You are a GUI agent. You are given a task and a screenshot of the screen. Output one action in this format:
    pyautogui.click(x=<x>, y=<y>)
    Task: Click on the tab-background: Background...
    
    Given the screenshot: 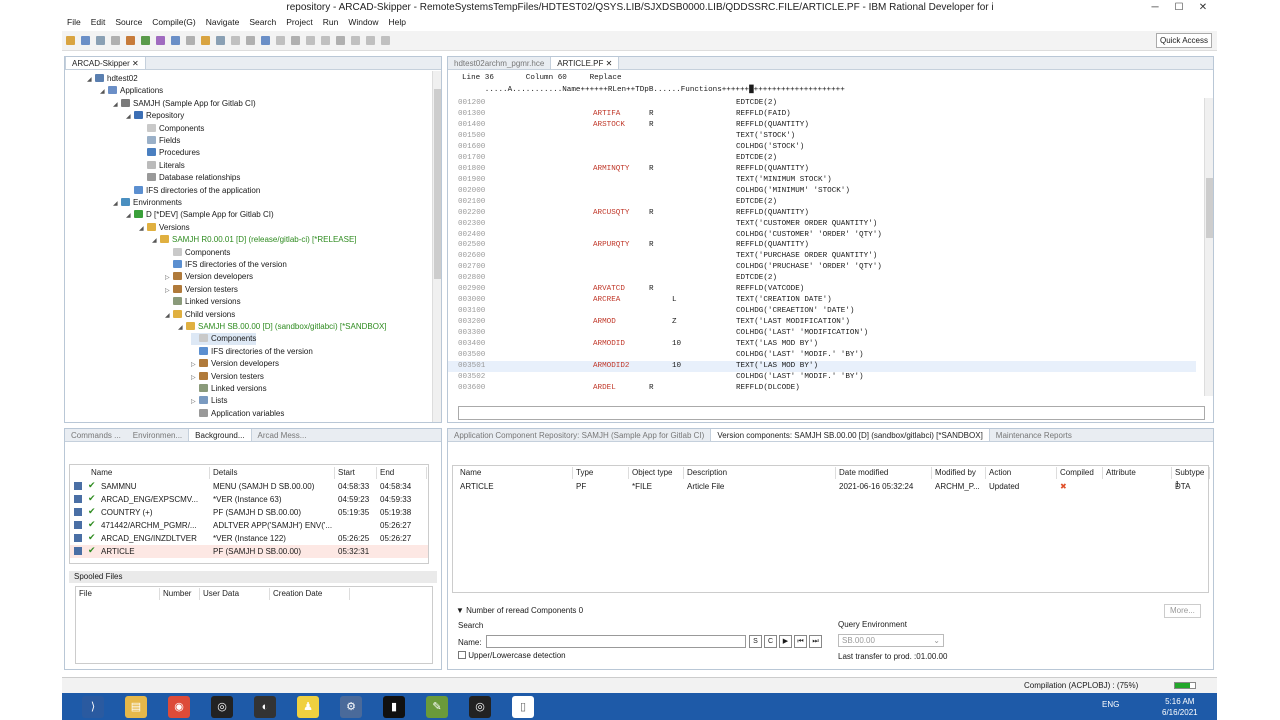 What is the action you would take?
    pyautogui.click(x=220, y=435)
    